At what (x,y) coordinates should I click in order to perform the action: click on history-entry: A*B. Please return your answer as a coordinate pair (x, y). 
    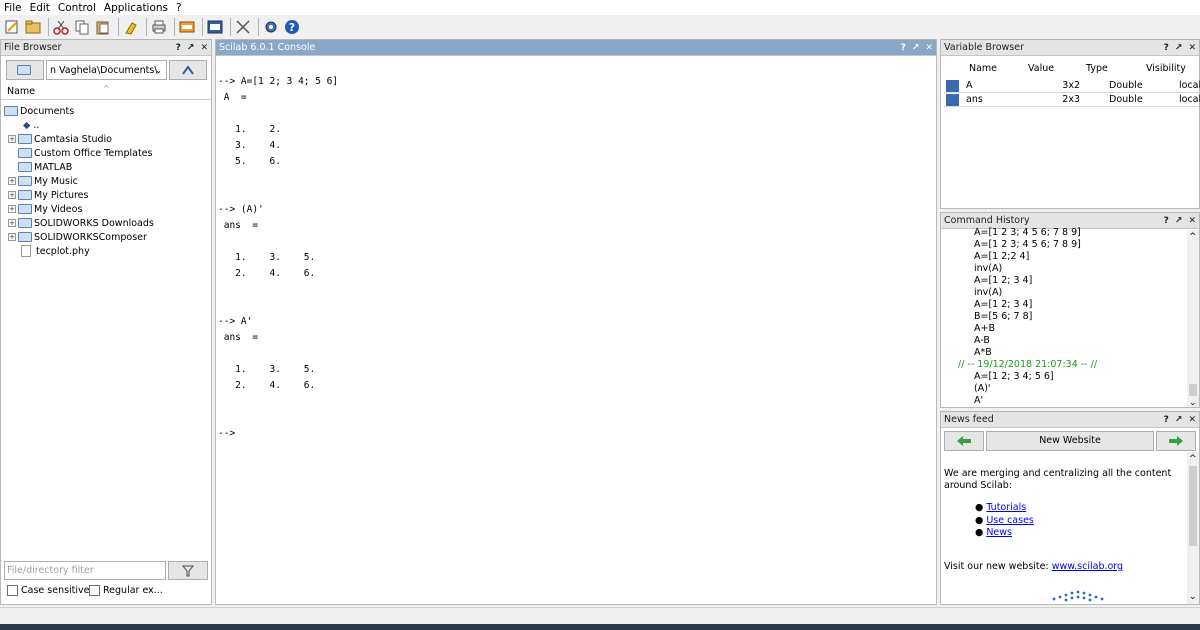
    Looking at the image, I should click on (1066, 353).